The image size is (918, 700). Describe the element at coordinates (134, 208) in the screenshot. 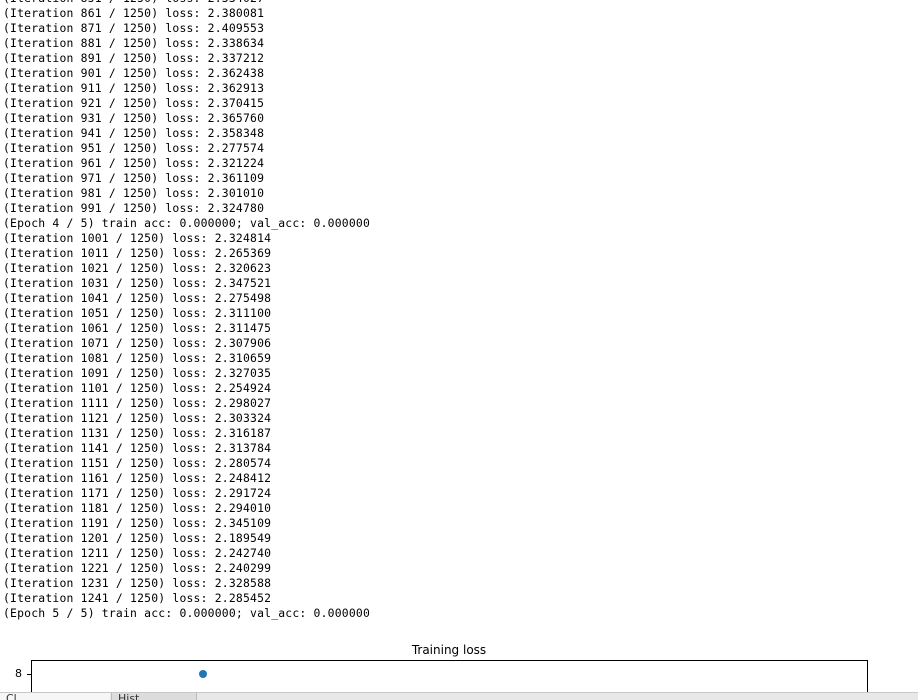

I see `log-line: (Iteration 991 / 1250) loss: 2.324780` at that location.